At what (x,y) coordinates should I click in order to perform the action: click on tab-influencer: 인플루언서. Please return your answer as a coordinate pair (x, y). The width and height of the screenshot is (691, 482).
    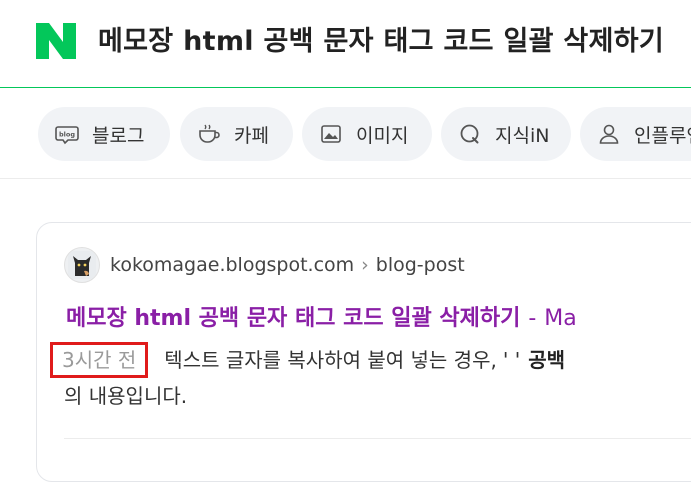
    Looking at the image, I should click on (635, 134).